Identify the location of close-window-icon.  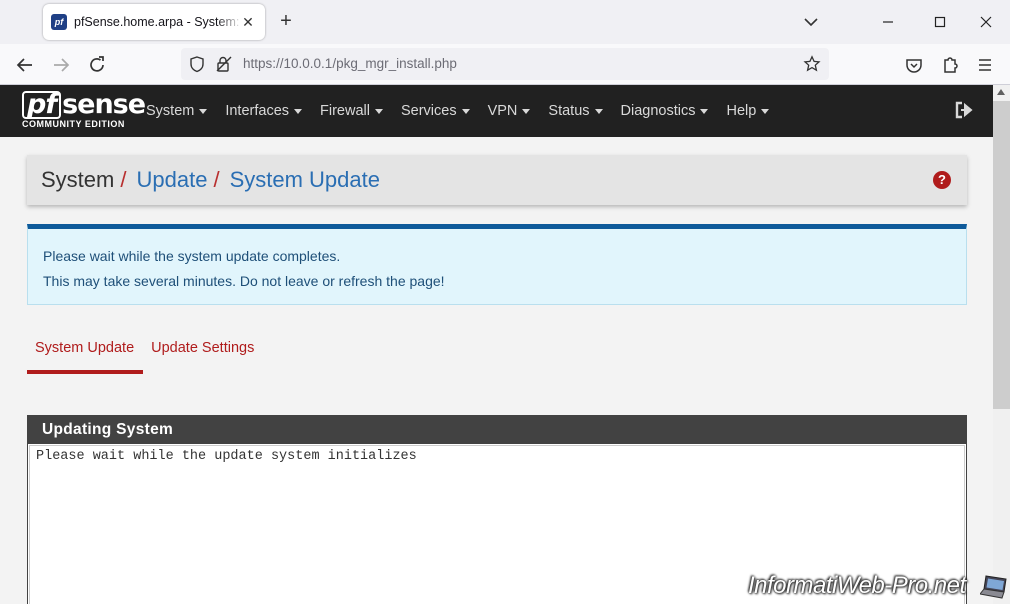
(986, 22).